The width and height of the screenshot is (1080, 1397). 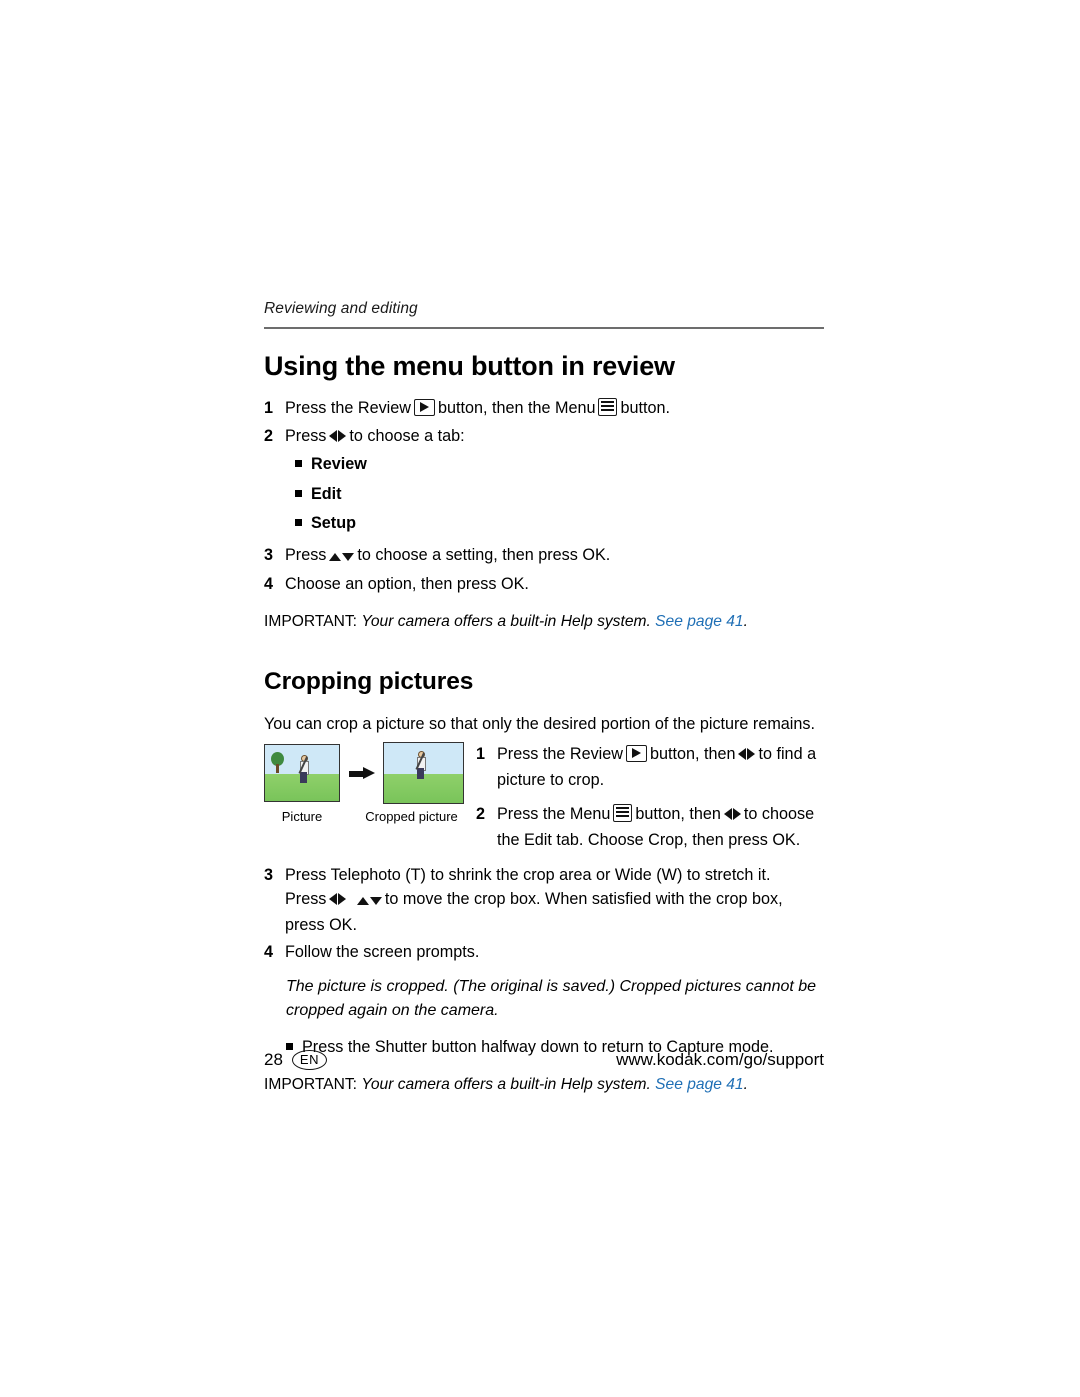 I want to click on header-rule, so click(x=544, y=328).